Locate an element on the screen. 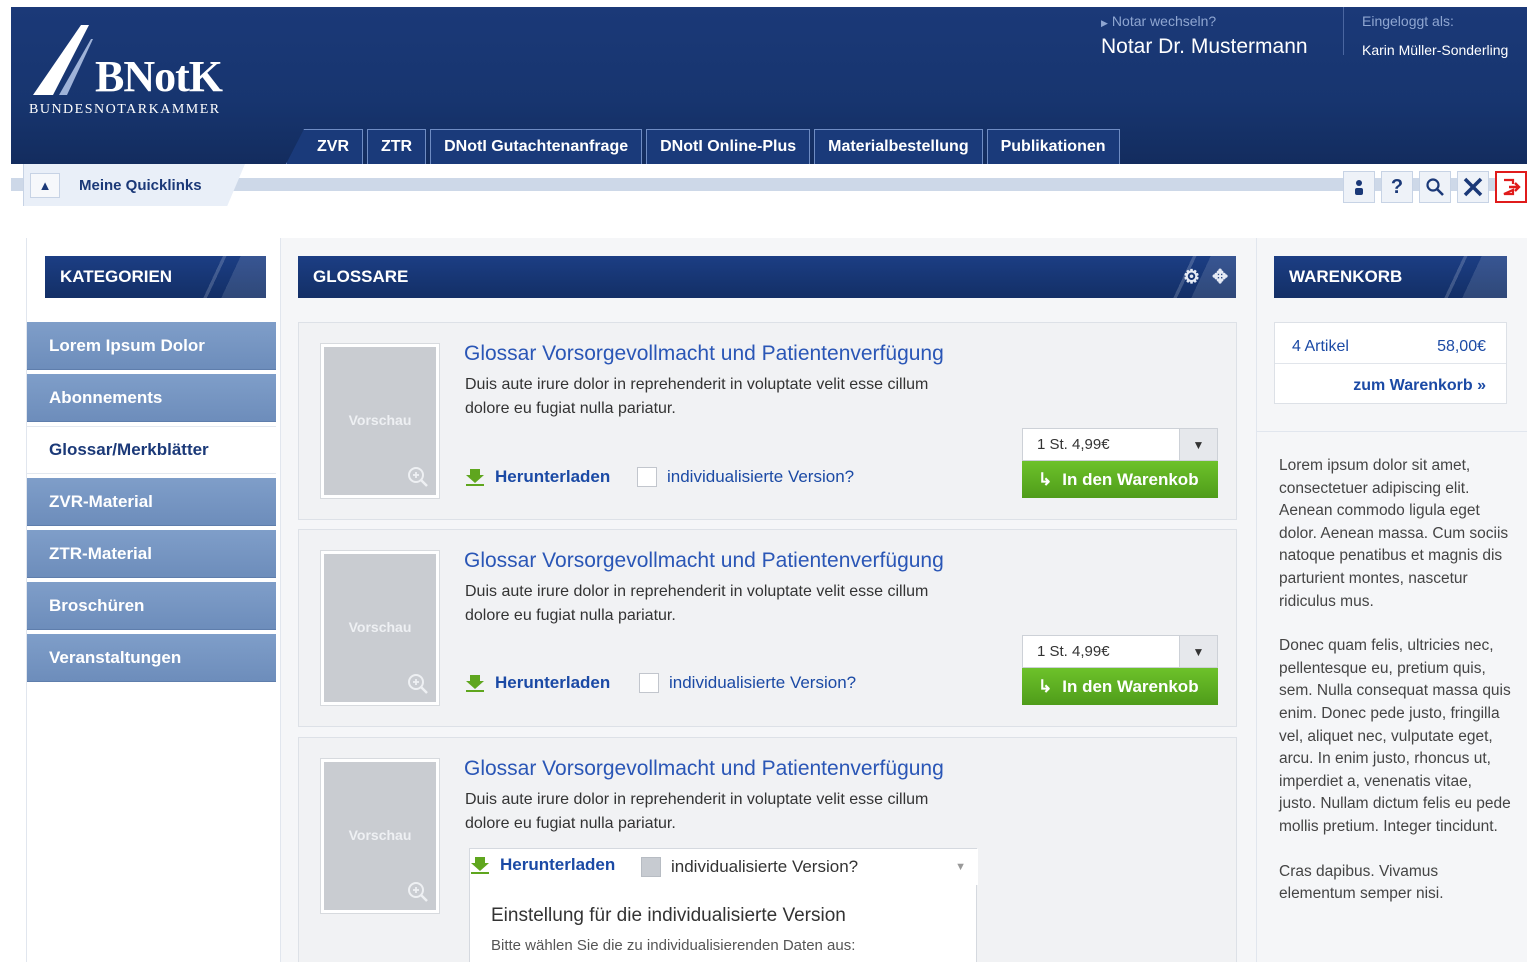 This screenshot has width=1527, height=962. tab-dnoti-gutachtenanfrage: DNotI Gutachtenanfrage is located at coordinates (536, 146).